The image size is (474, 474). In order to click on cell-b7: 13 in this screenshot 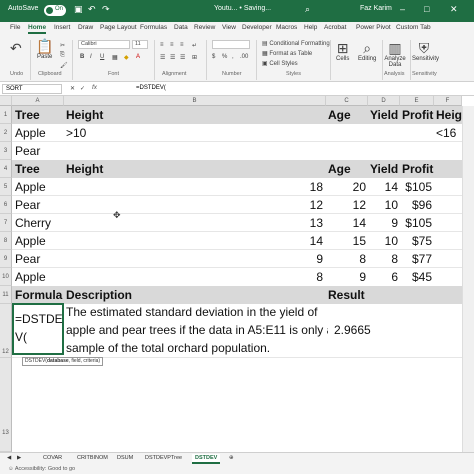, I will do `click(193, 223)`.